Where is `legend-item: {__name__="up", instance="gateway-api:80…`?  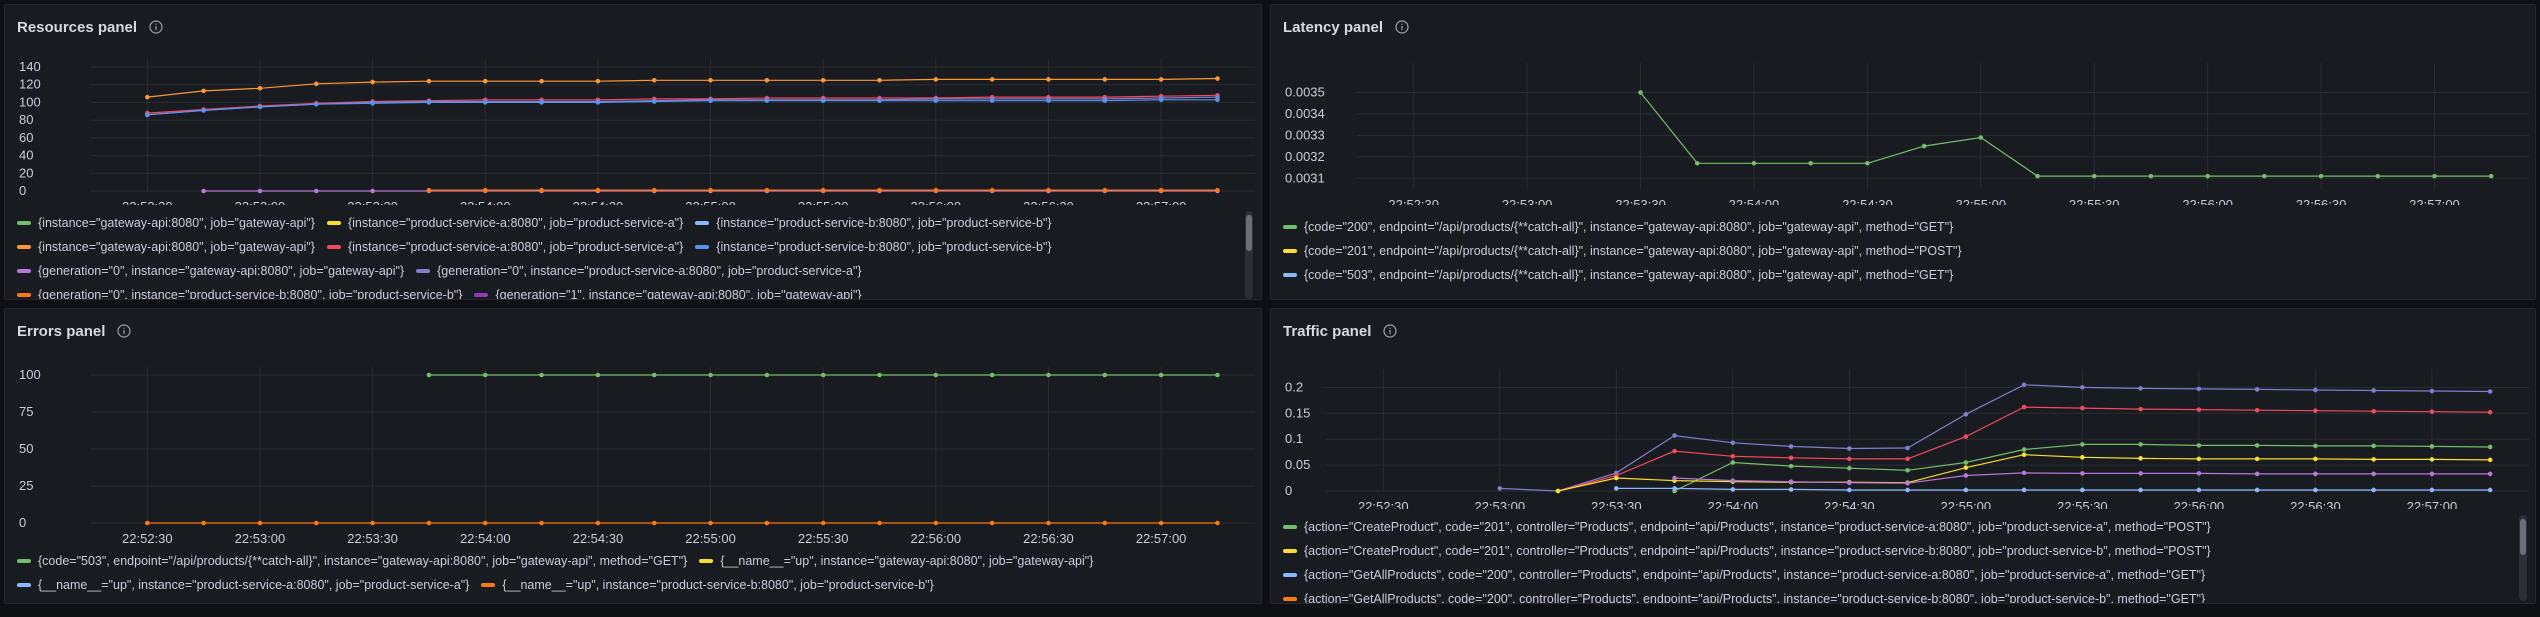 legend-item: {__name__="up", instance="gateway-api:80… is located at coordinates (896, 561).